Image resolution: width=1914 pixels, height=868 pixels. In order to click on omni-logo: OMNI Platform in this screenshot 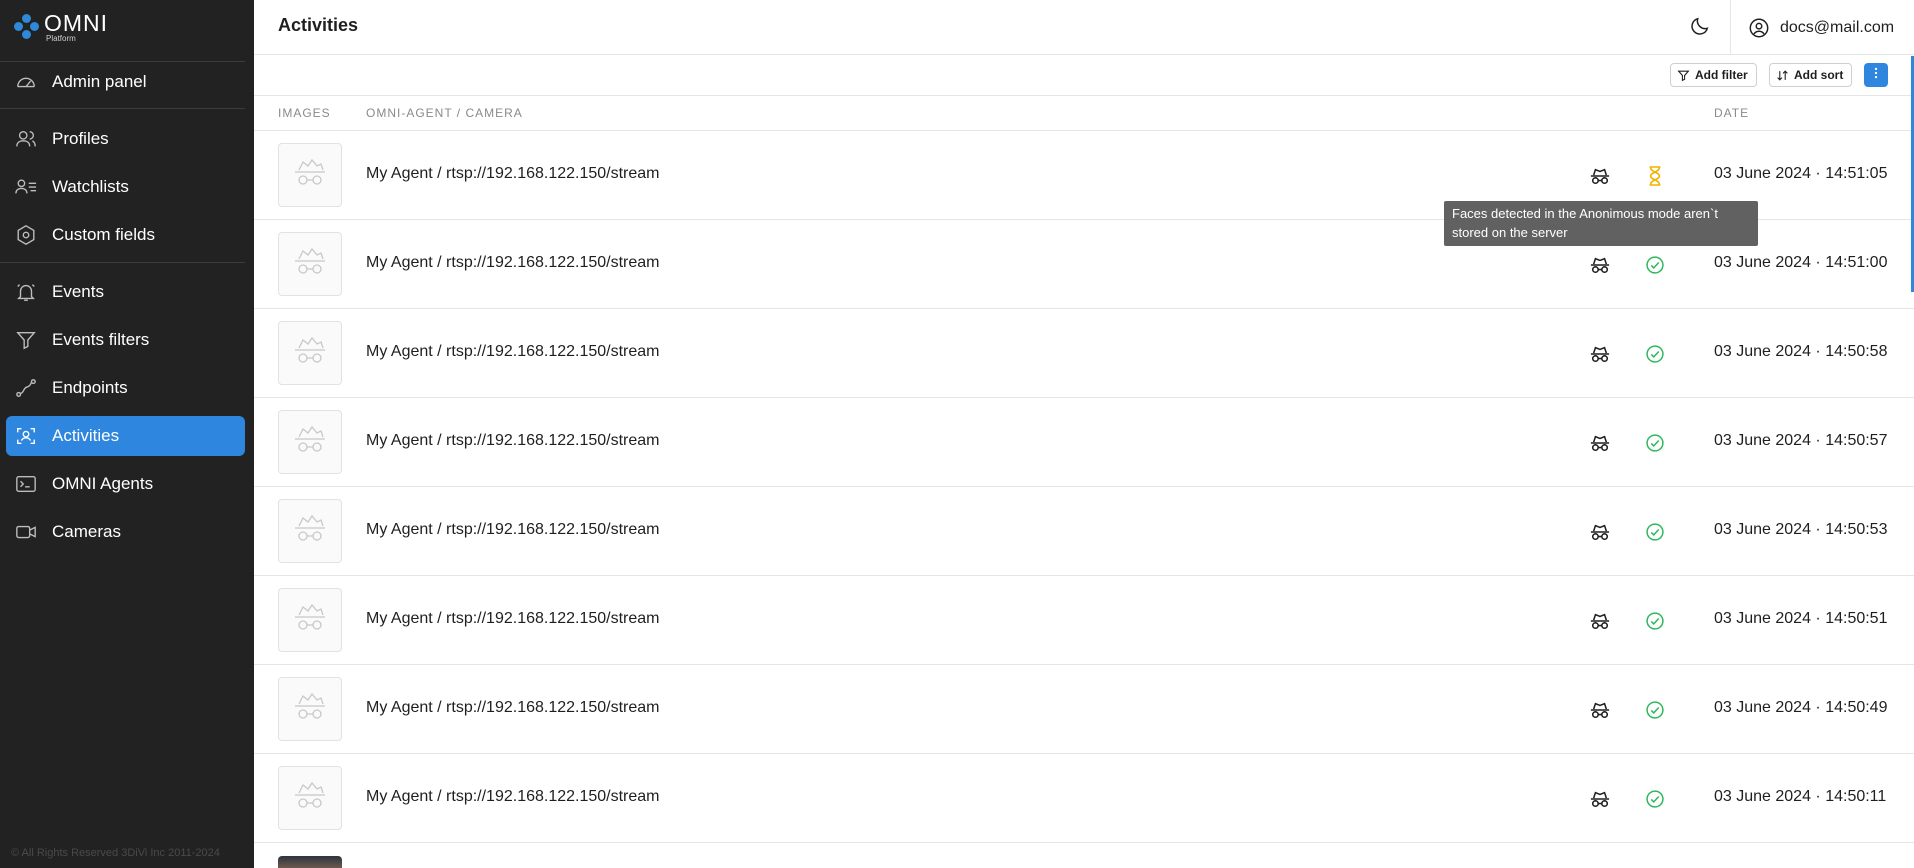, I will do `click(61, 27)`.